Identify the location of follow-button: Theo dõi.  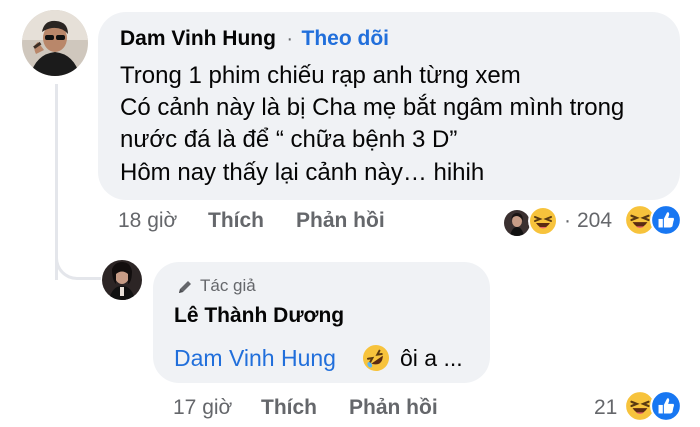
(346, 38).